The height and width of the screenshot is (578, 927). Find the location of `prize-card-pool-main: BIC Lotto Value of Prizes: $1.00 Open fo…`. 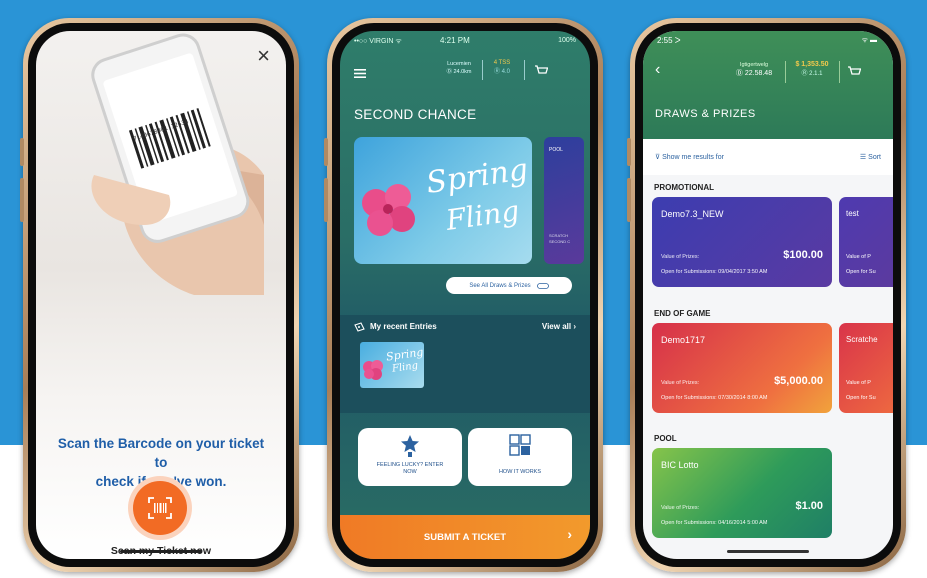

prize-card-pool-main: BIC Lotto Value of Prizes: $1.00 Open fo… is located at coordinates (742, 493).